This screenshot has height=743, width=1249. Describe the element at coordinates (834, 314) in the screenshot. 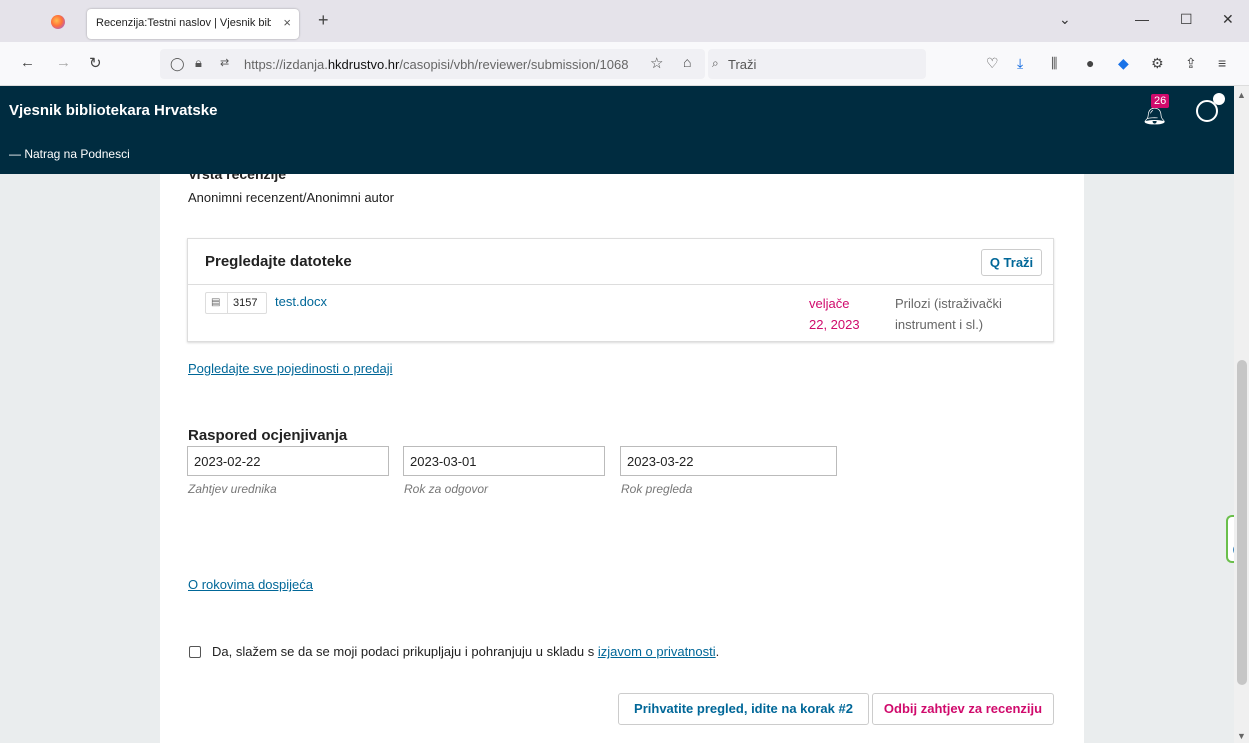

I see `file-date: veljače 22, 2023` at that location.